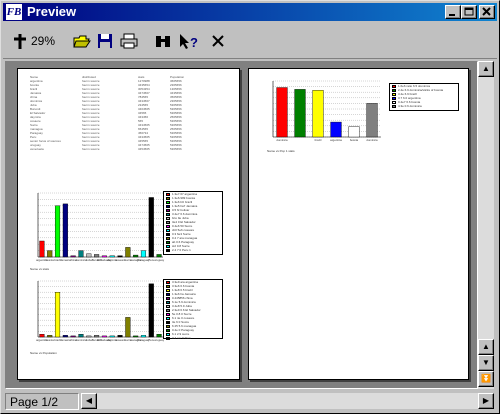 The height and width of the screenshot is (414, 500). I want to click on window-title: Preview, so click(52, 11).